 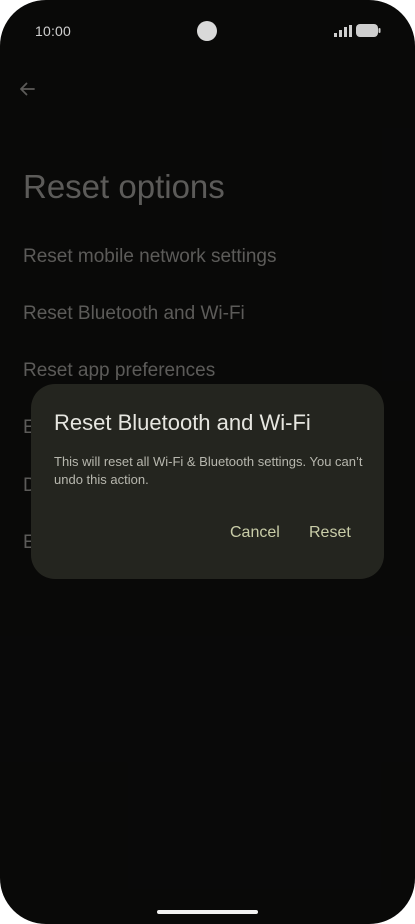 I want to click on reset-button: Reset, so click(x=330, y=533).